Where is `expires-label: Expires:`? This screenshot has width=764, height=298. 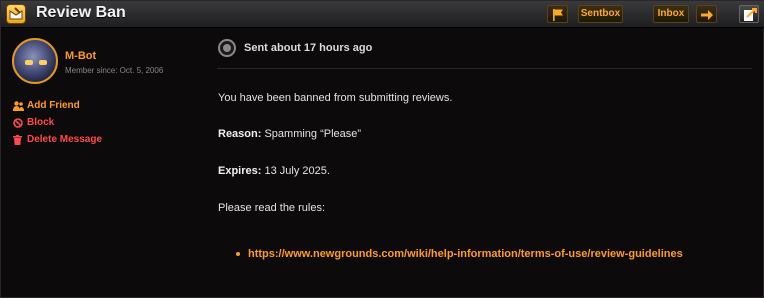 expires-label: Expires: is located at coordinates (240, 171).